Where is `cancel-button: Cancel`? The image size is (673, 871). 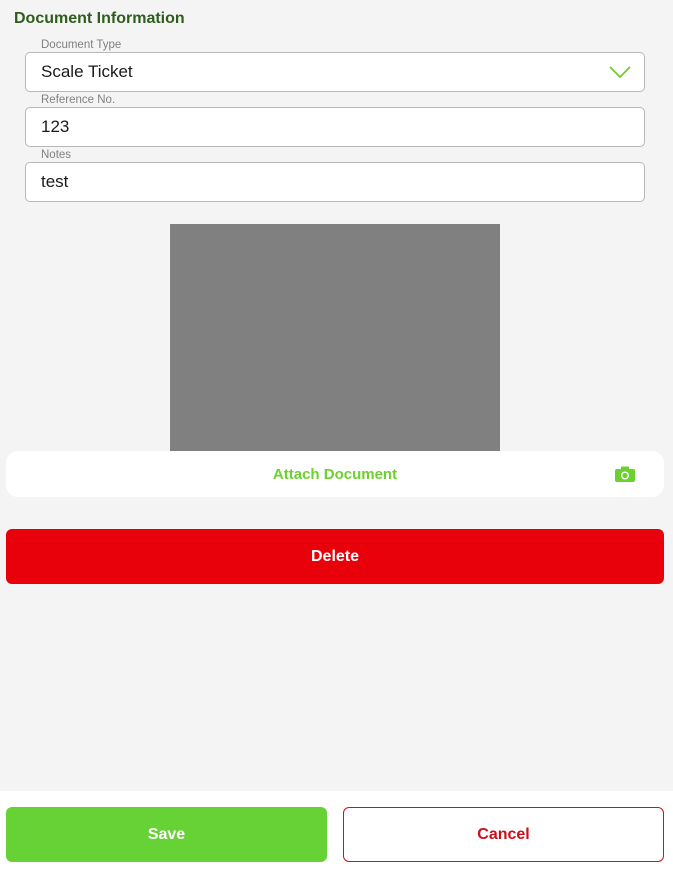 cancel-button: Cancel is located at coordinates (503, 834).